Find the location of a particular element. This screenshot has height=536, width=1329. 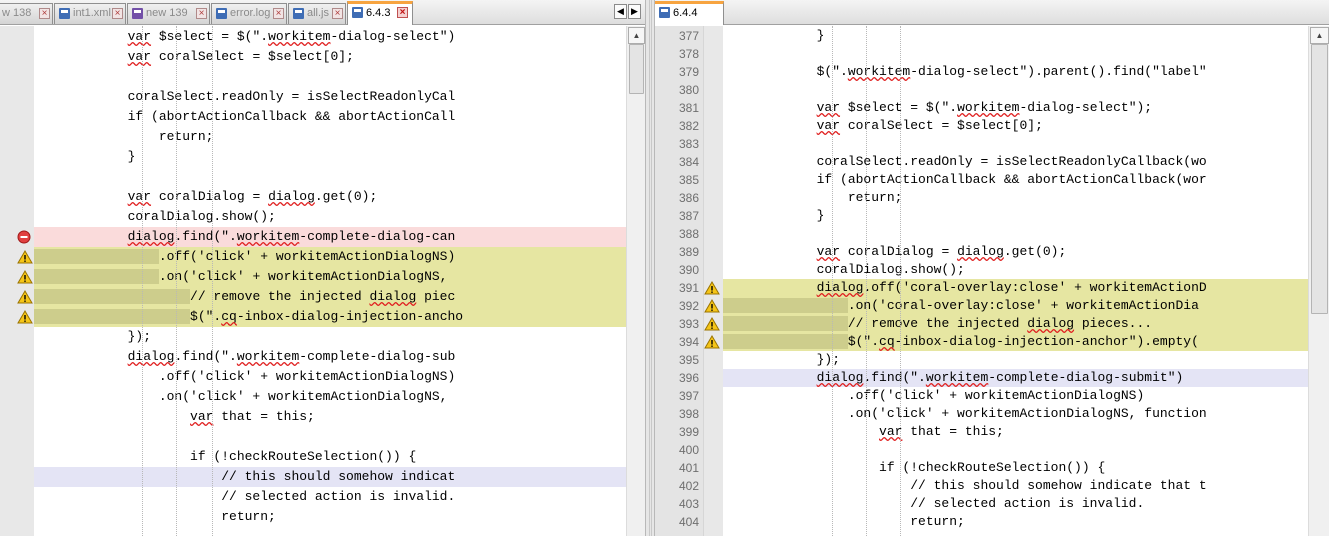

tab-label: new 139 is located at coordinates (167, 13).